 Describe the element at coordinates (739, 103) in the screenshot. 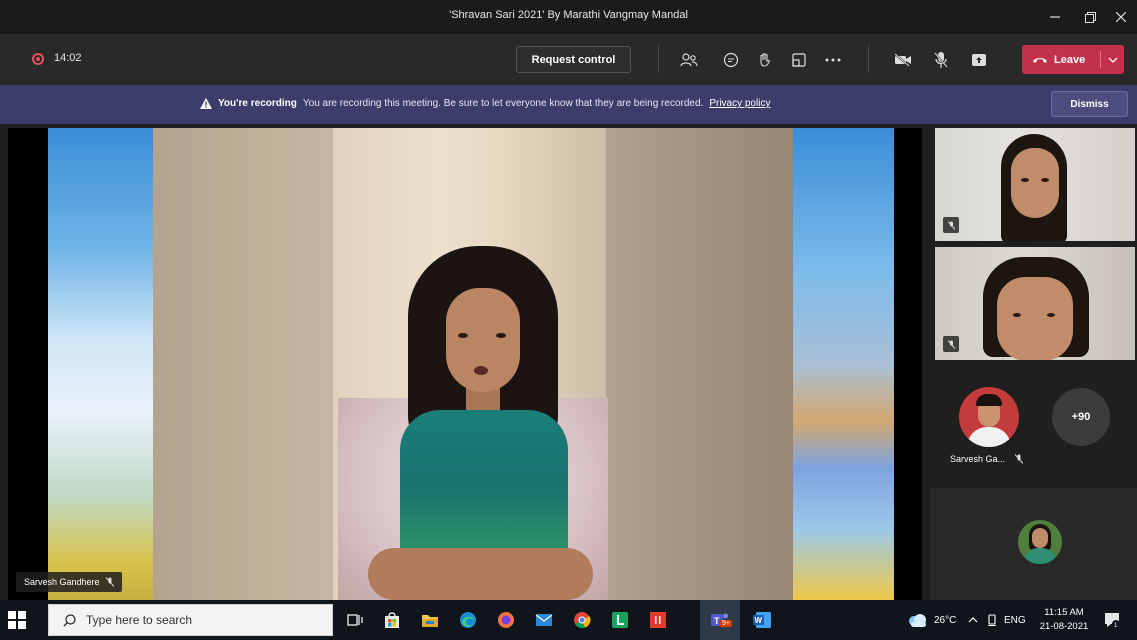

I see `privacy-policy-link: Privacy policy` at that location.